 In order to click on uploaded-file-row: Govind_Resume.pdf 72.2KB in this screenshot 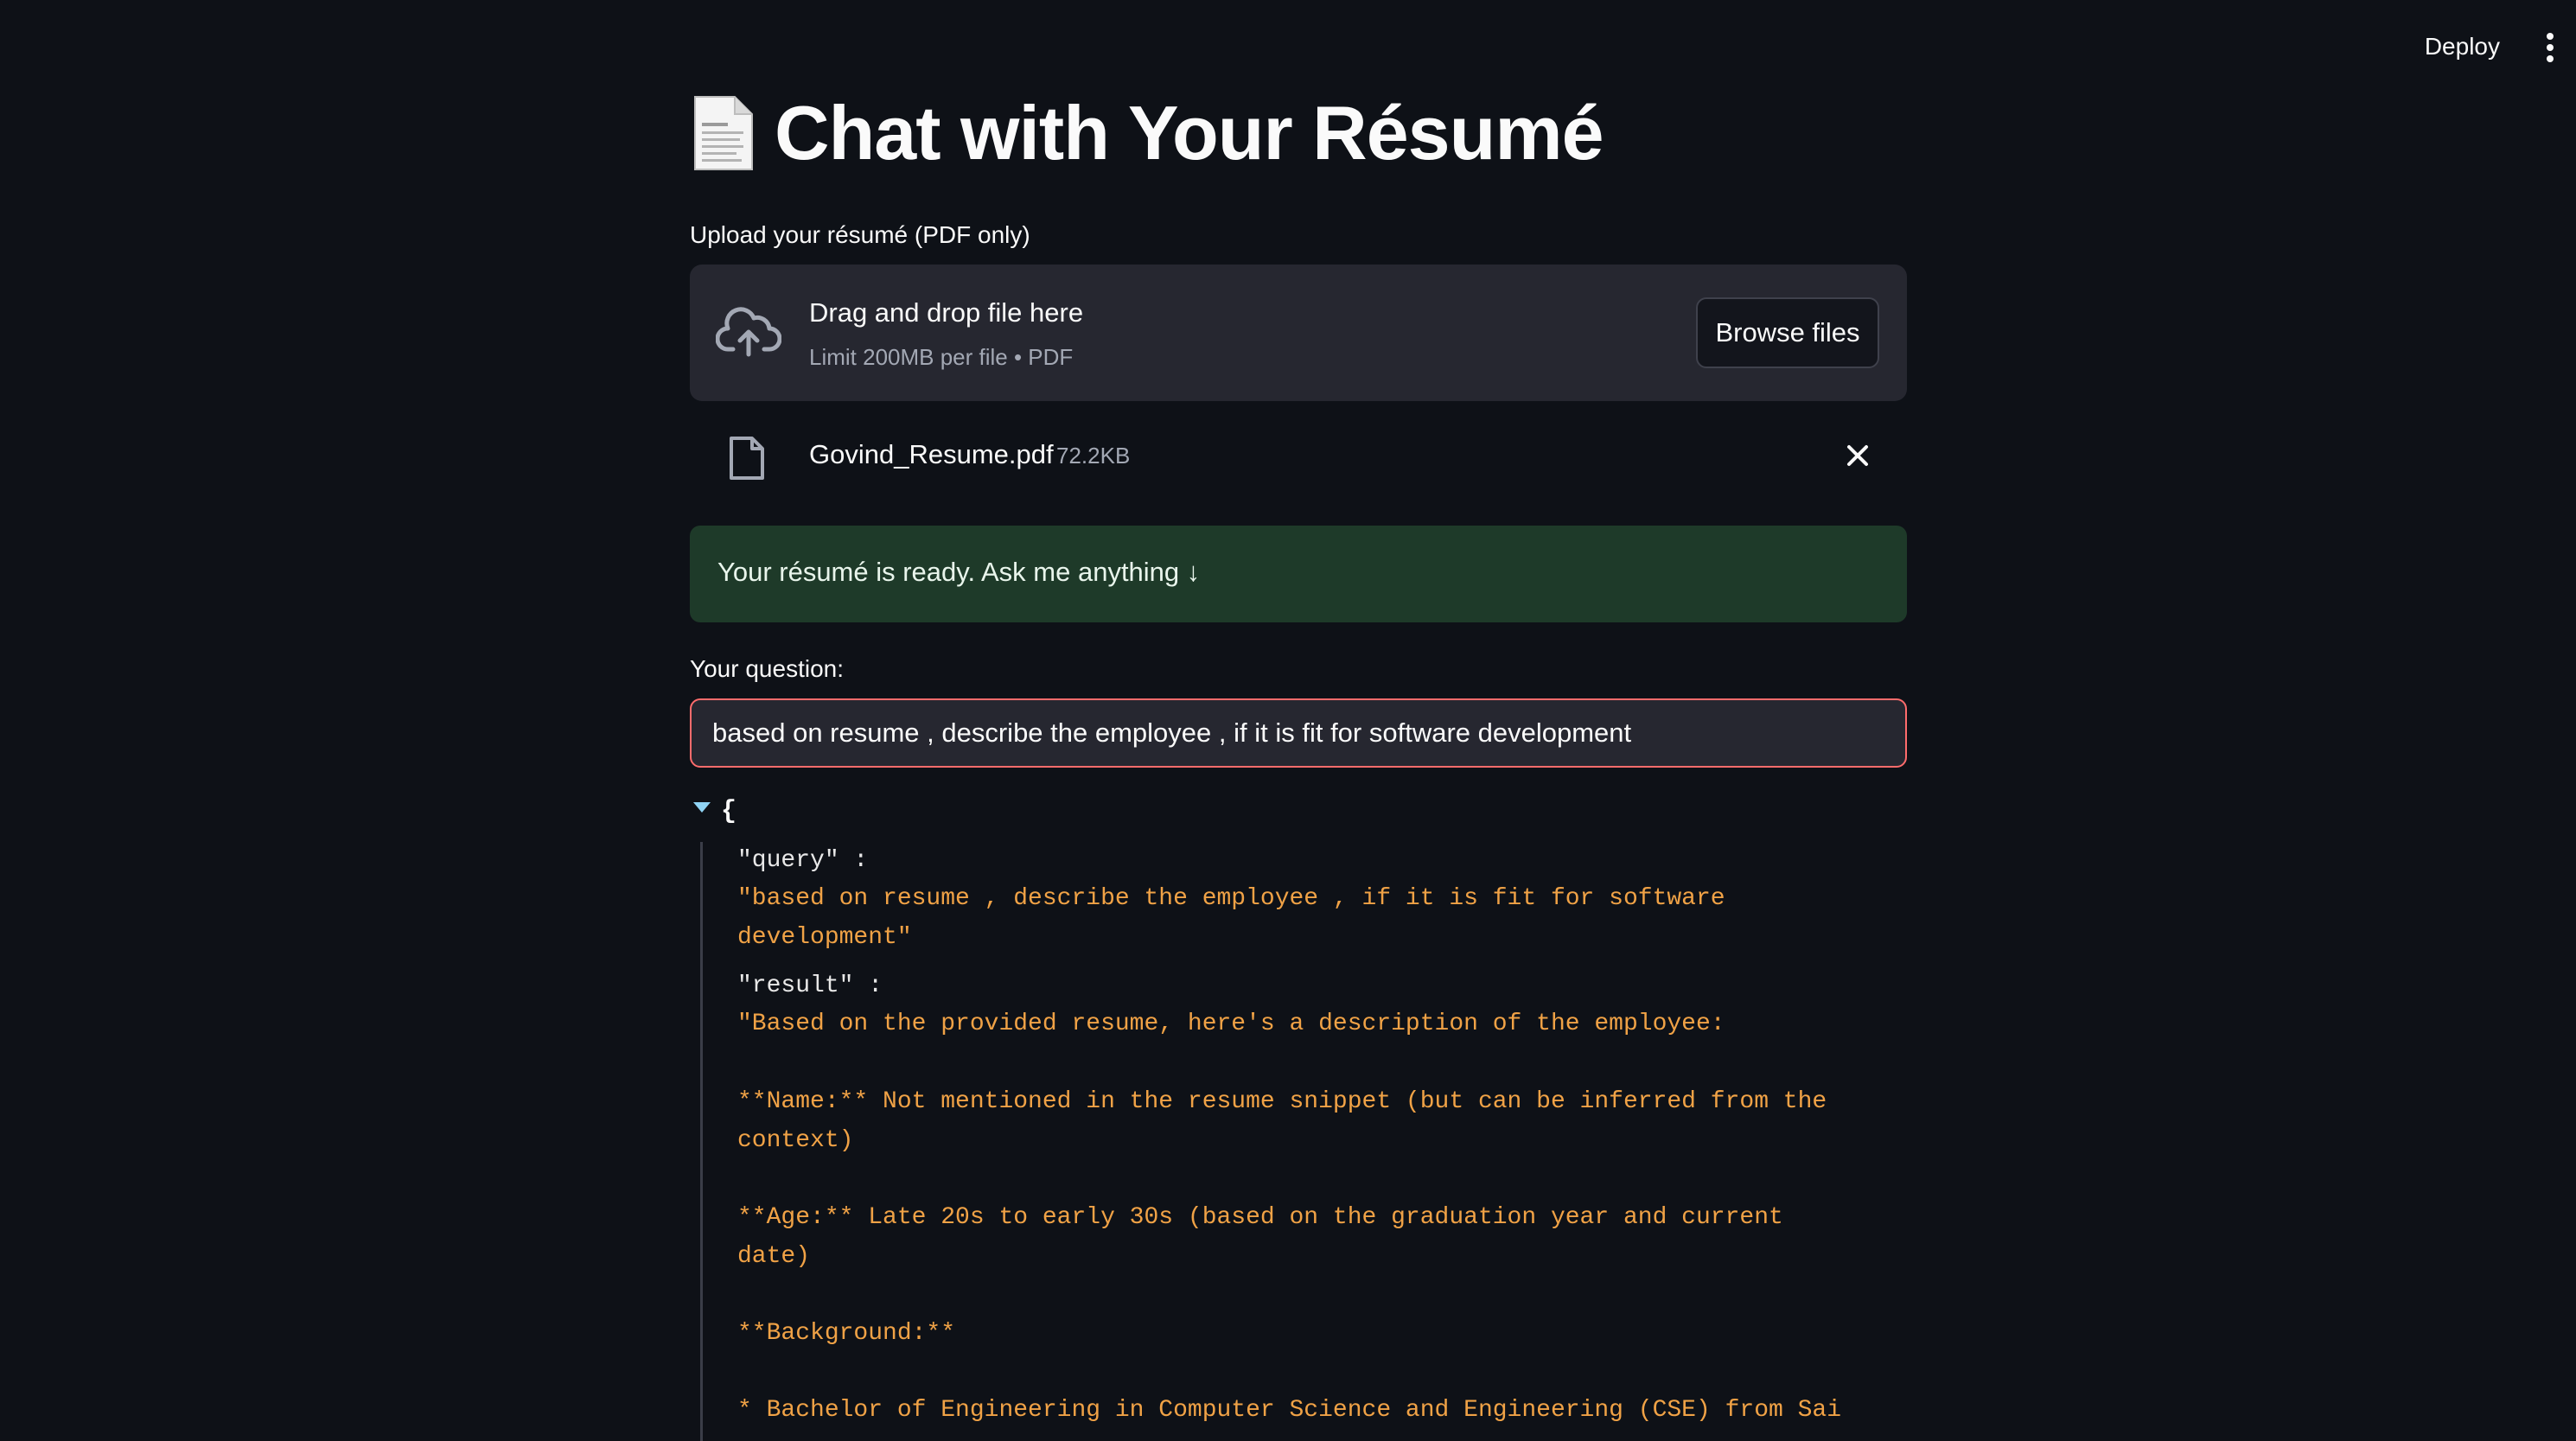, I will do `click(1298, 456)`.